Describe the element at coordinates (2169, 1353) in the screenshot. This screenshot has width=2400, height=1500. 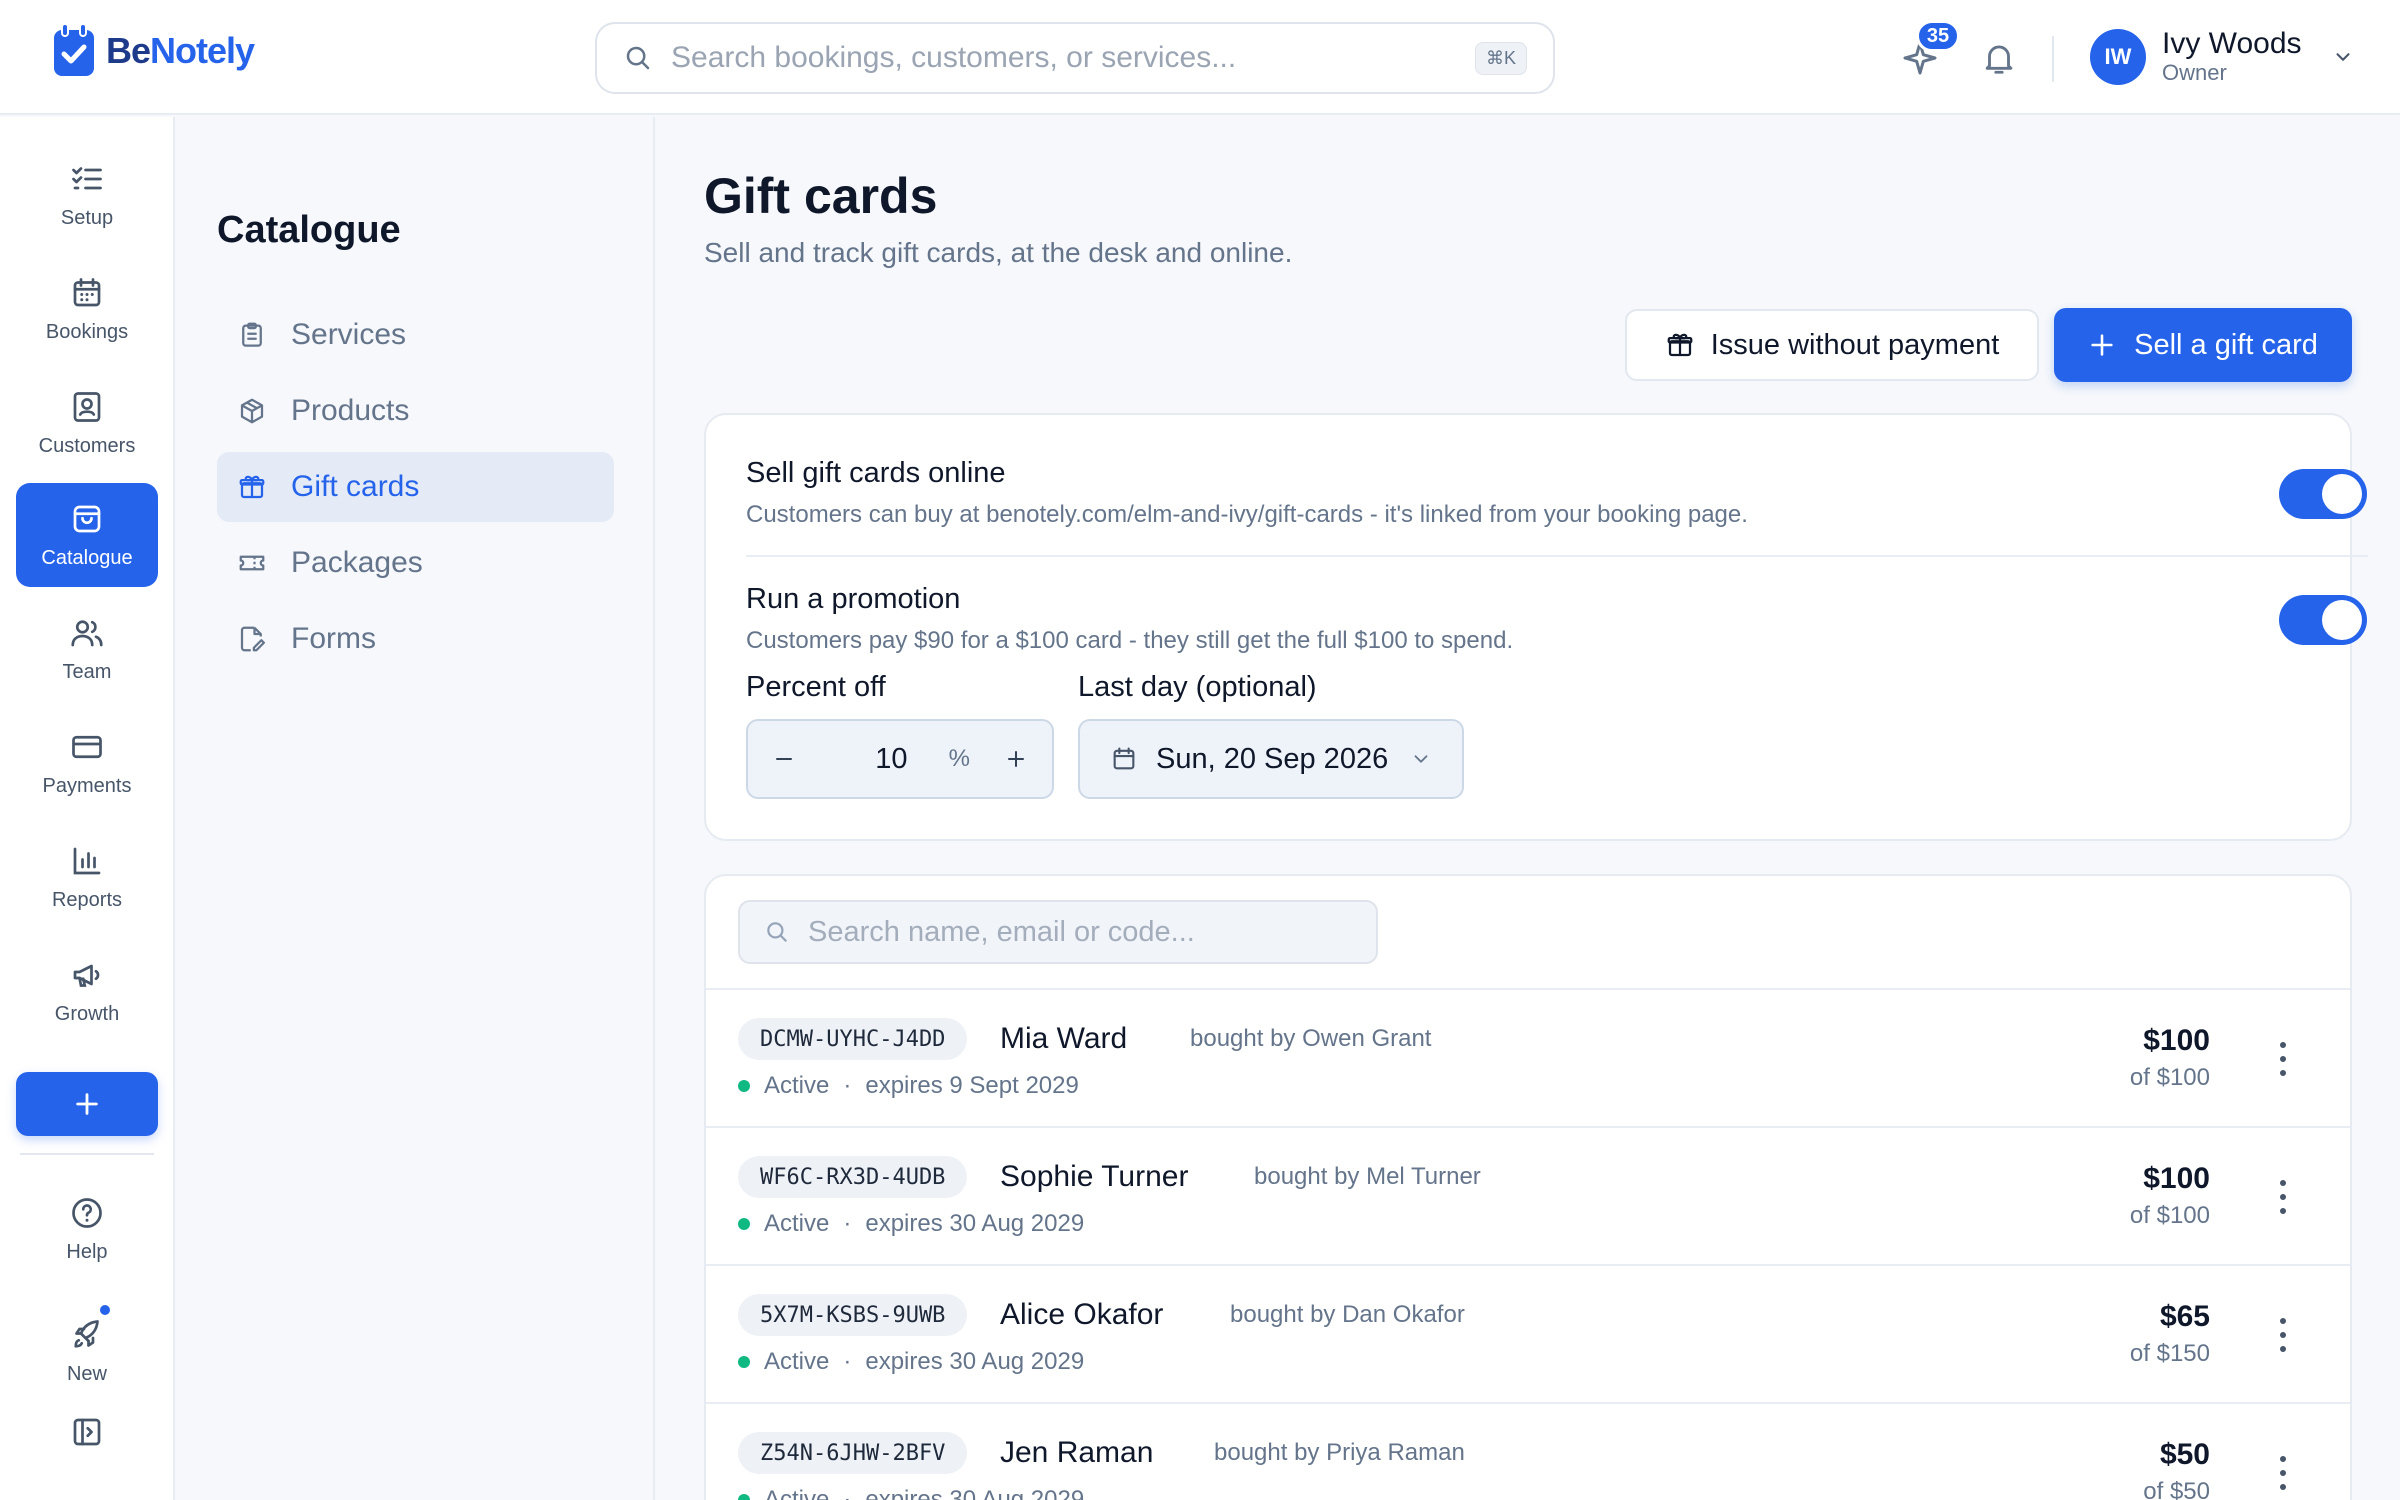
I see `original-amount: of $150` at that location.